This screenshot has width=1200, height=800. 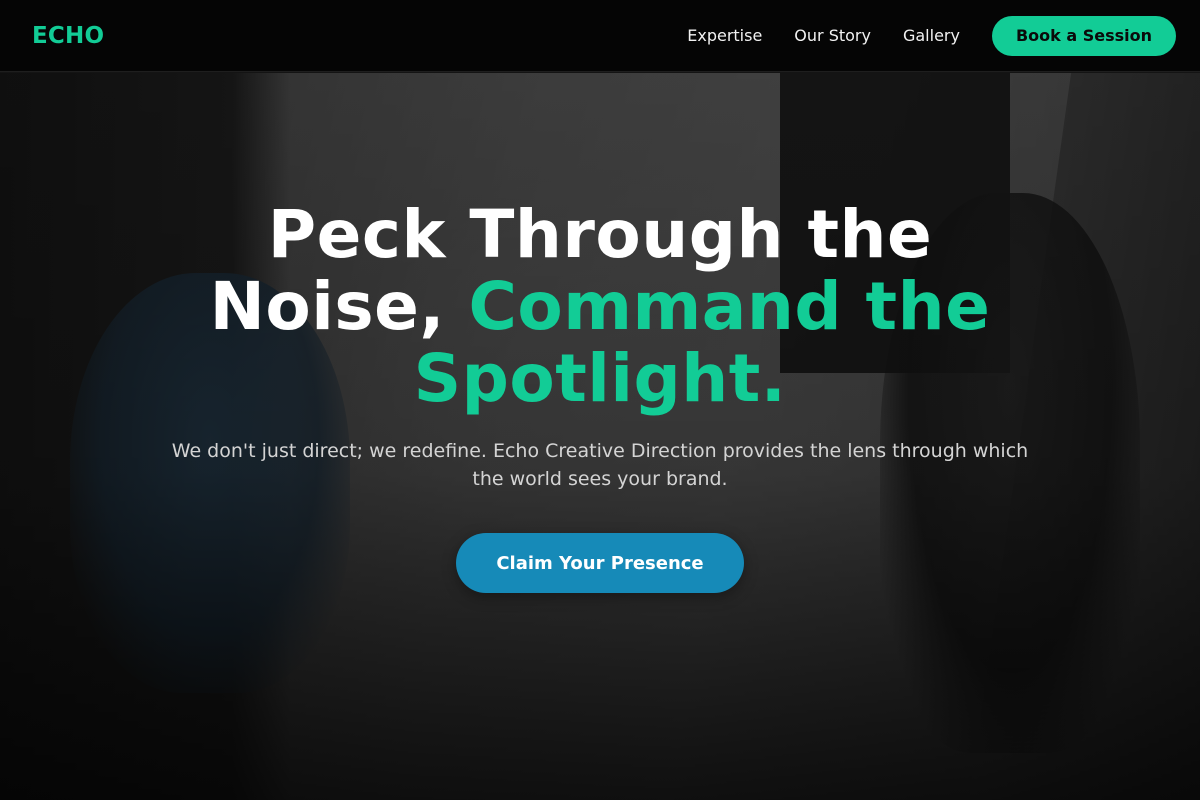 I want to click on nav-link-gallery: Gallery, so click(x=931, y=35).